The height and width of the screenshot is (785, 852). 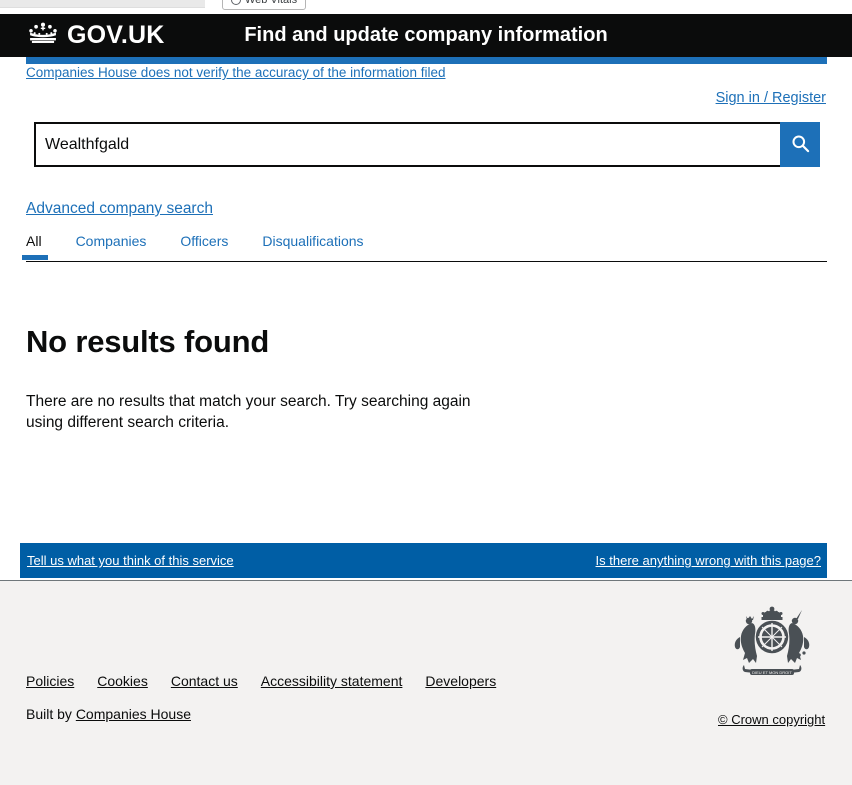 I want to click on footer-link-accessibility-statement: Accessibility statement, so click(x=332, y=681).